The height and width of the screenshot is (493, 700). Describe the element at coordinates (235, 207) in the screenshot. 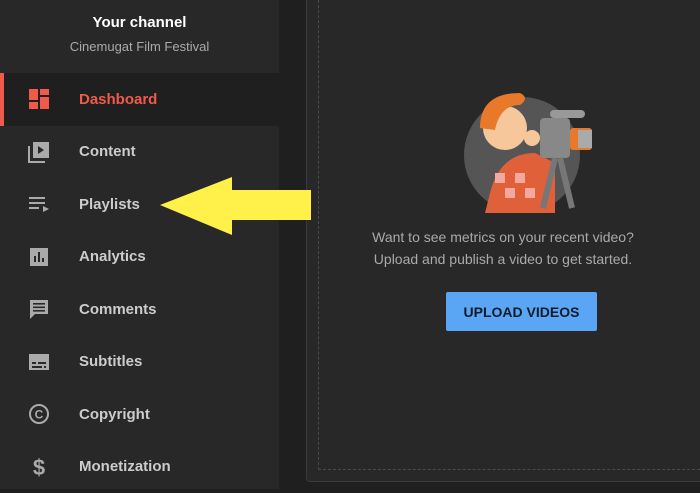

I see `yellow-arrow-annotation` at that location.